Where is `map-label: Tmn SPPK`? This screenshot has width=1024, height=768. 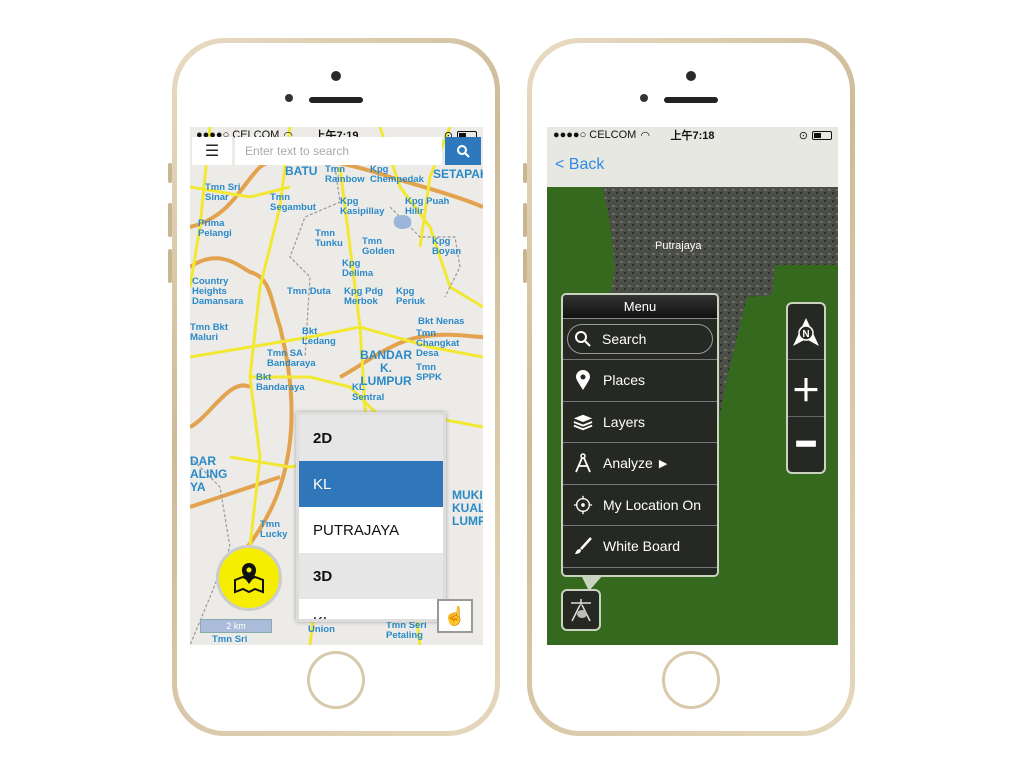 map-label: Tmn SPPK is located at coordinates (429, 372).